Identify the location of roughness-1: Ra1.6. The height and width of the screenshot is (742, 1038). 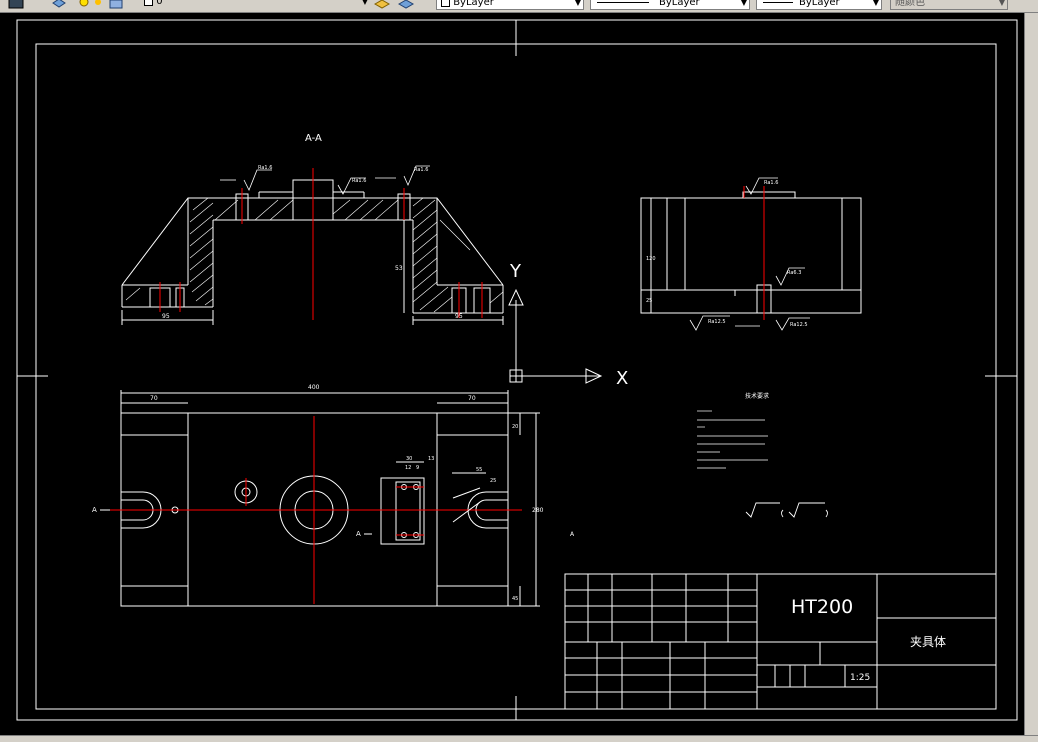
(265, 168).